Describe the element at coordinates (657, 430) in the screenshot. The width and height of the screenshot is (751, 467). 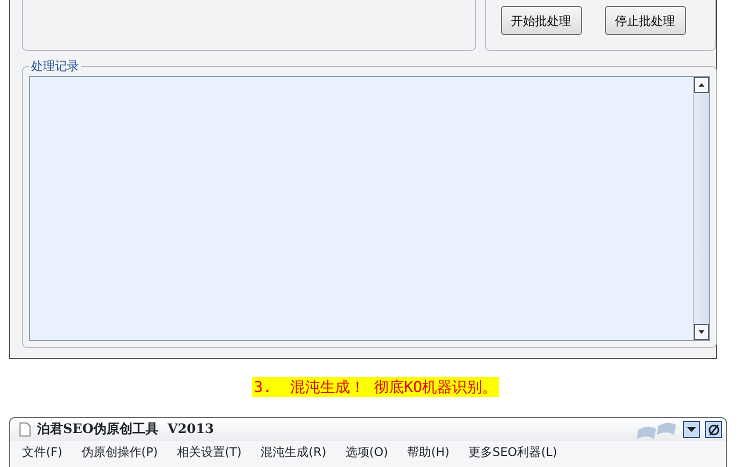
I see `flag-logo-icon` at that location.